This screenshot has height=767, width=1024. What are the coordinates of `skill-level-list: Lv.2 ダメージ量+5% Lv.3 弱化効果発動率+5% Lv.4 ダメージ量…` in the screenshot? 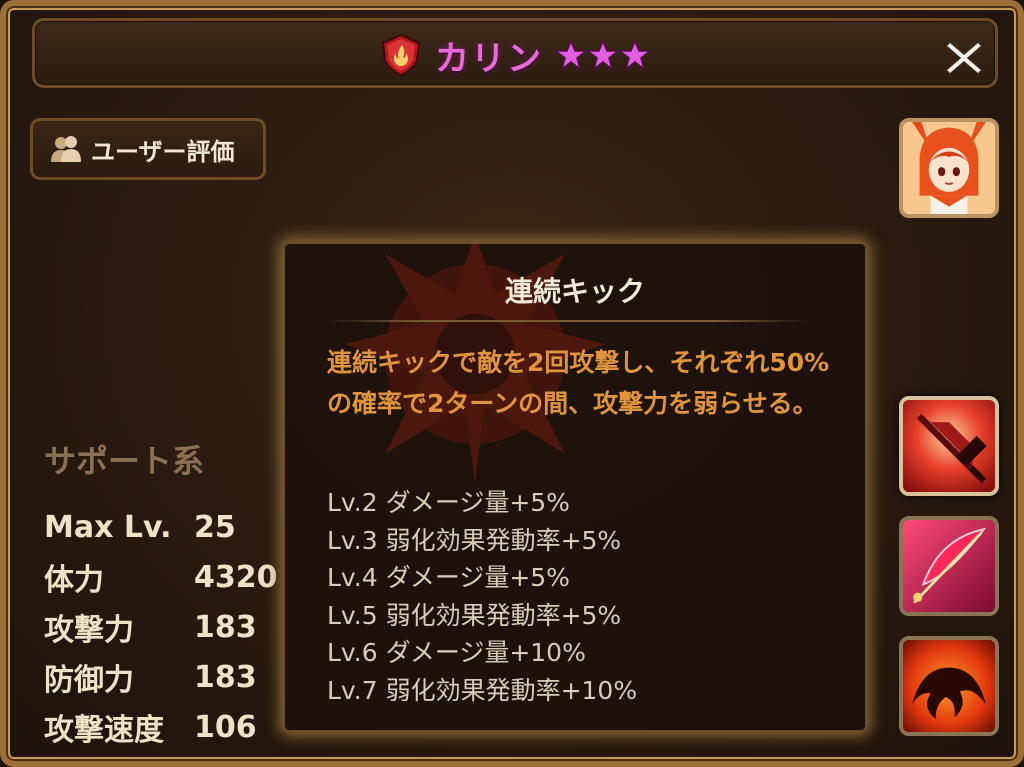 It's located at (587, 596).